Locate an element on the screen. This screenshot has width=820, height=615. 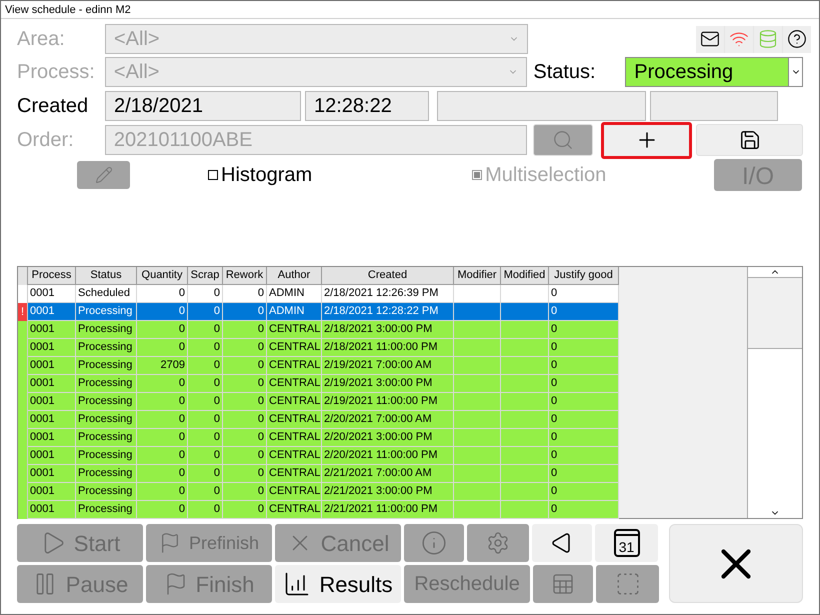
field-label: Process: is located at coordinates (56, 72).